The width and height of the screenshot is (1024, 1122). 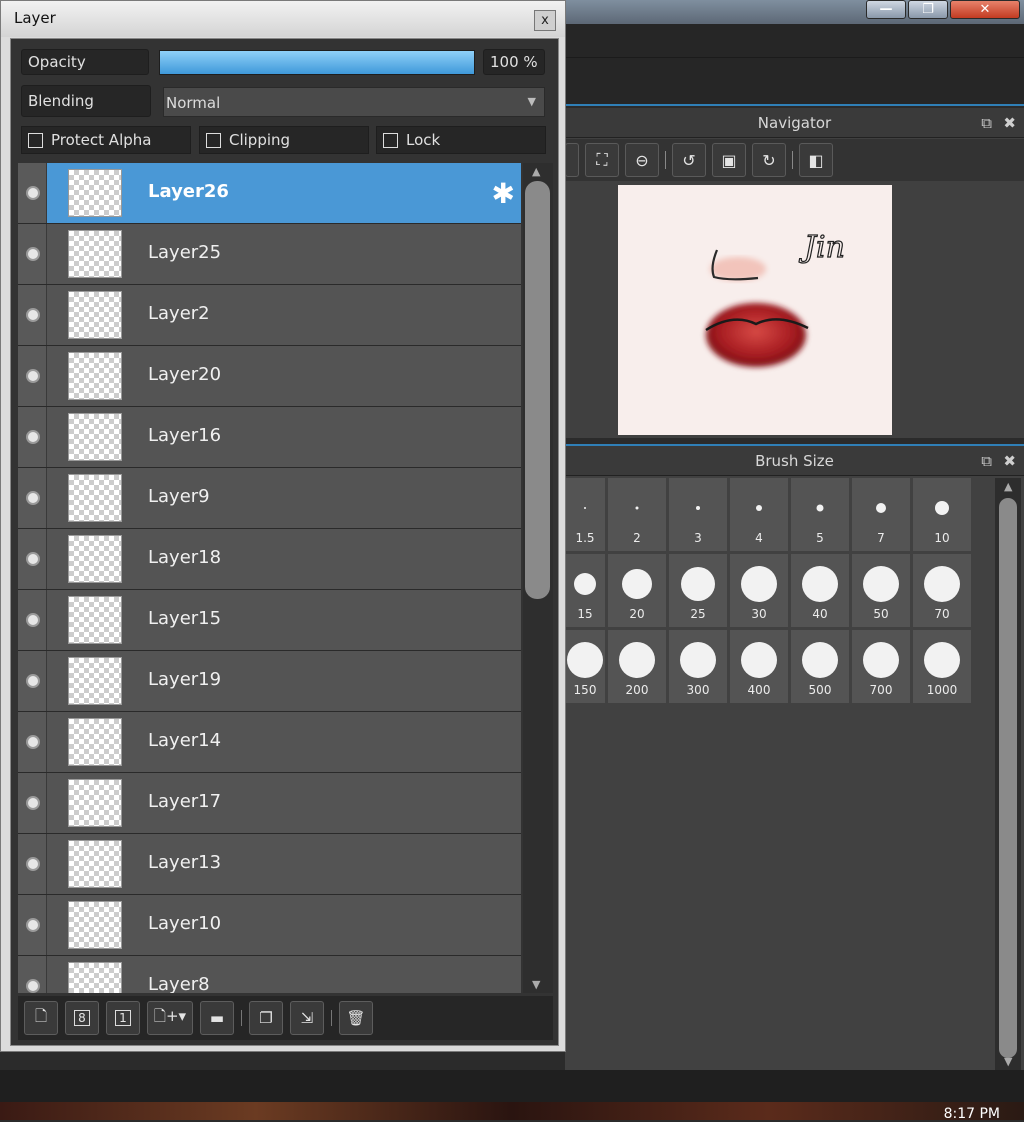 What do you see at coordinates (698, 590) in the screenshot?
I see `brush-size-cell: 25` at bounding box center [698, 590].